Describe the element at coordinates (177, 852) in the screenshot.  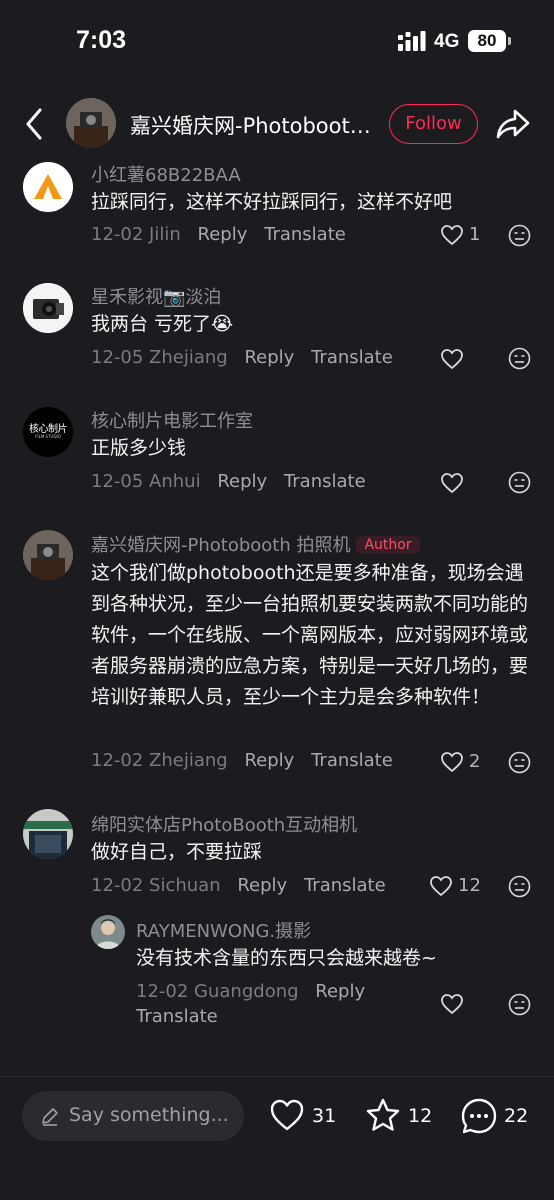
I see `comment-text: 做好自己，不要拉踩` at that location.